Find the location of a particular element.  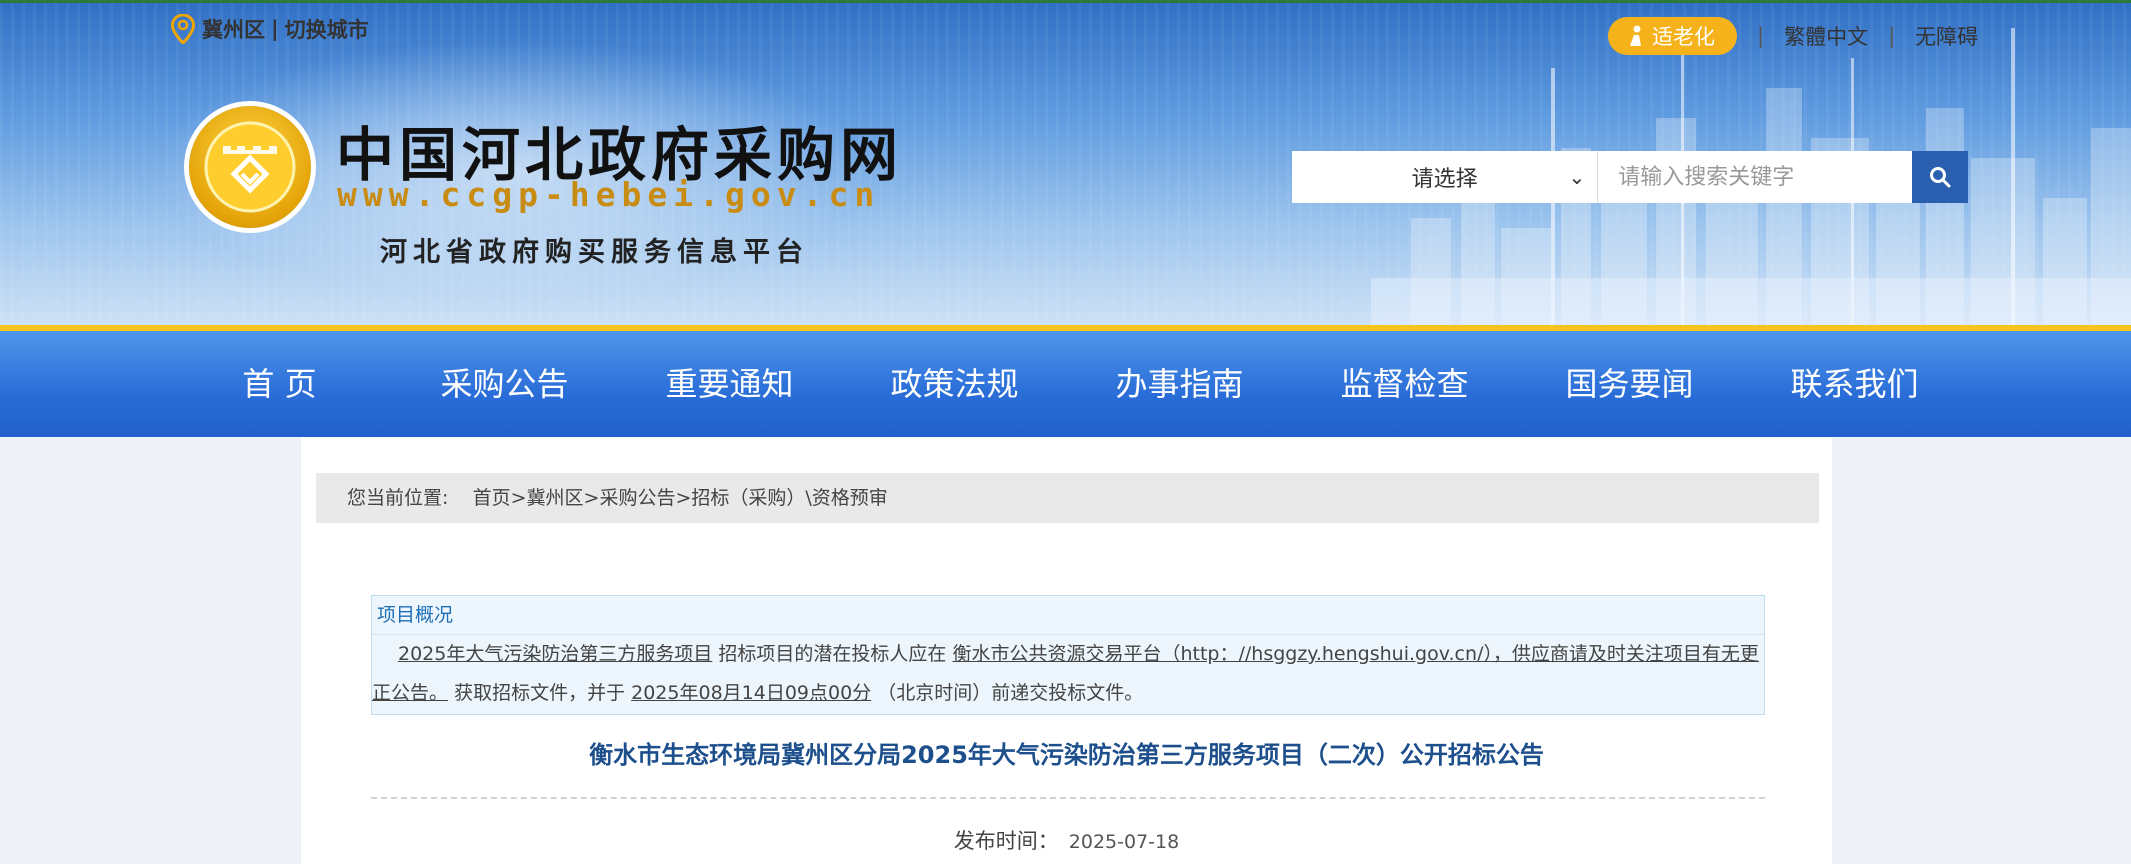

search-category-select: 请选择 ⌄ is located at coordinates (1445, 177).